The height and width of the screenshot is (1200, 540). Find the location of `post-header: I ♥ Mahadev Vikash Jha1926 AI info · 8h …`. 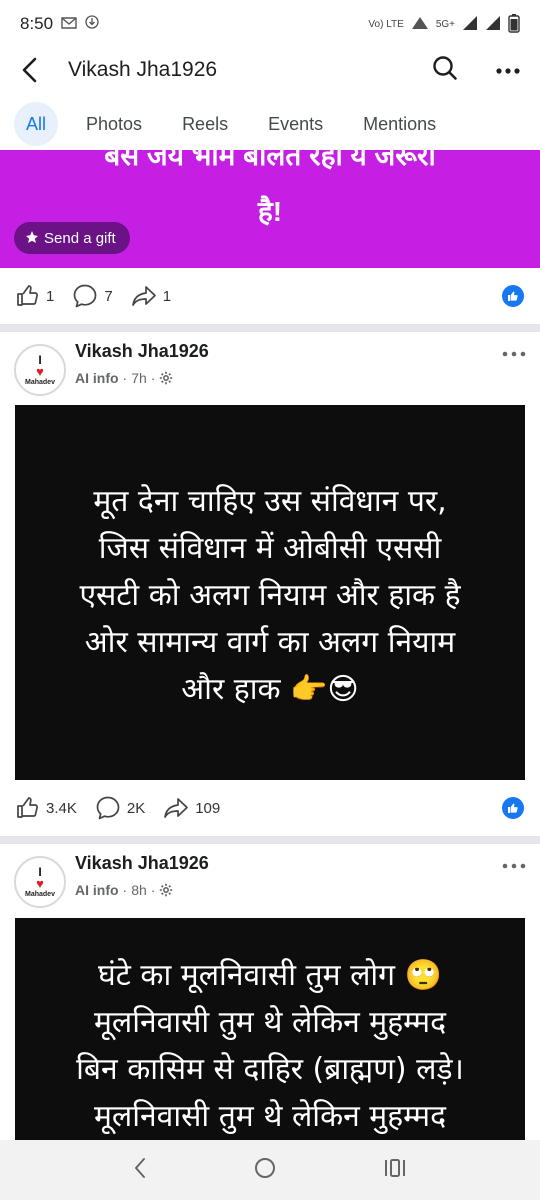

post-header: I ♥ Mahadev Vikash Jha1926 AI info · 8h … is located at coordinates (270, 887).